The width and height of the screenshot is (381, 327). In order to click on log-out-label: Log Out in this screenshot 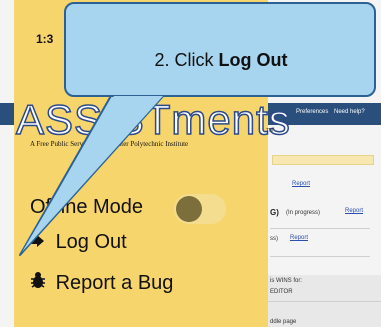, I will do `click(91, 242)`.